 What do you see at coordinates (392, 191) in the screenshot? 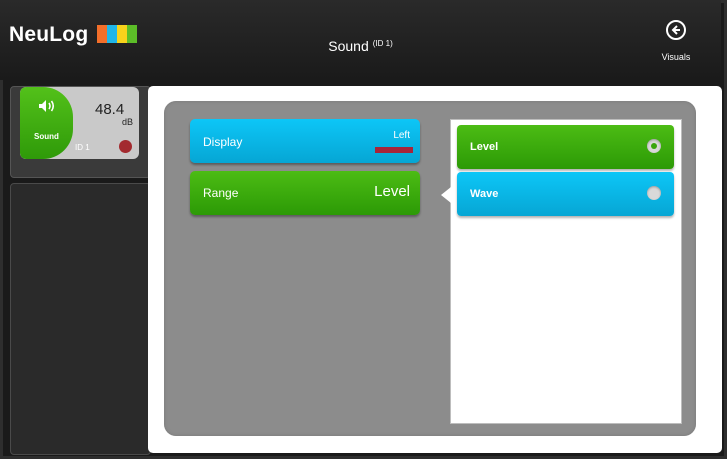
I see `range-value: Level` at bounding box center [392, 191].